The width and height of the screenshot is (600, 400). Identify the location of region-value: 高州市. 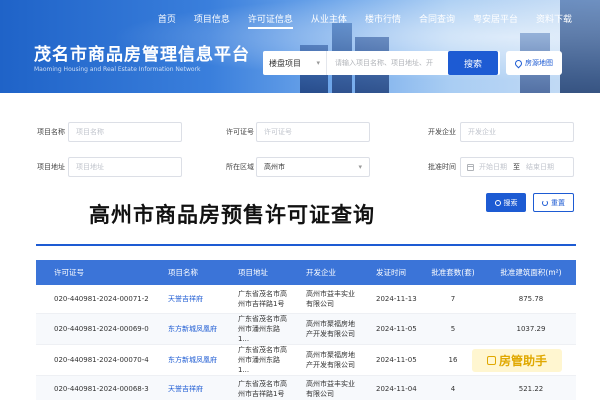
(274, 167).